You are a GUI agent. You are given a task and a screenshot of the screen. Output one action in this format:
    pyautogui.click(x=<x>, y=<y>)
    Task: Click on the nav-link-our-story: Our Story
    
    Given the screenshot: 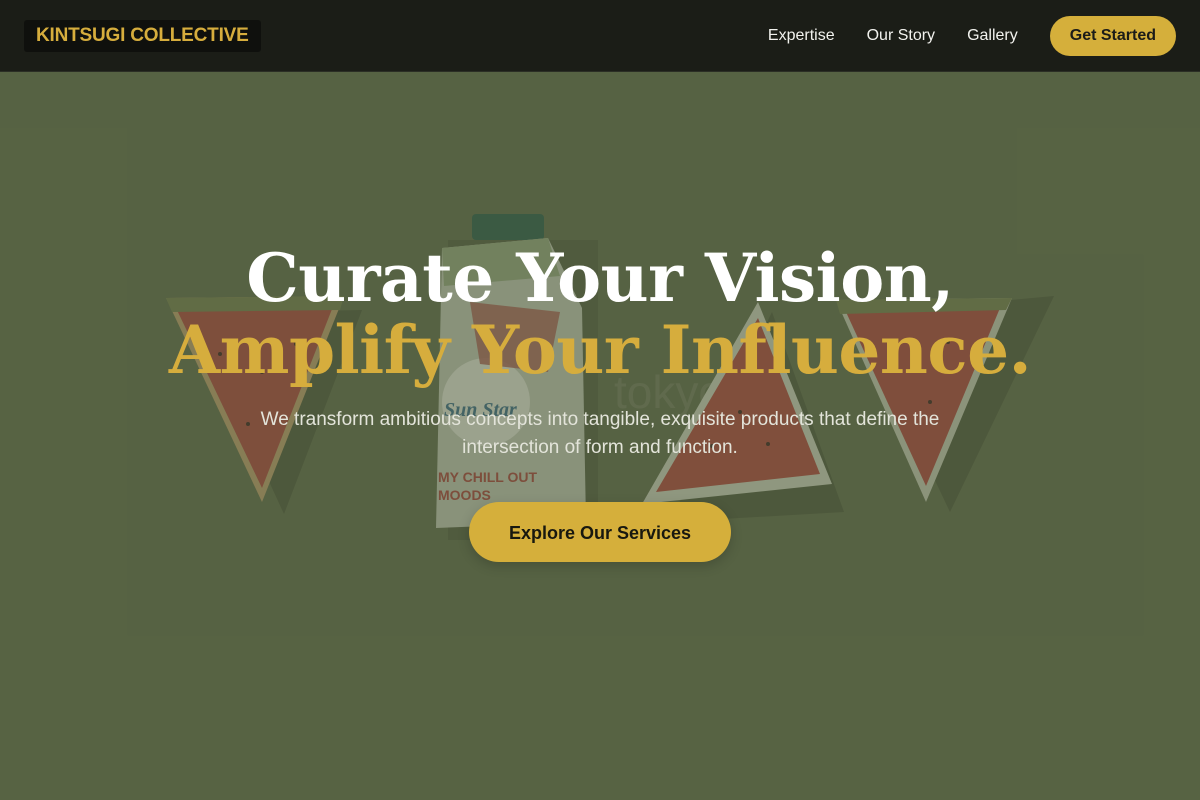 What is the action you would take?
    pyautogui.click(x=901, y=36)
    